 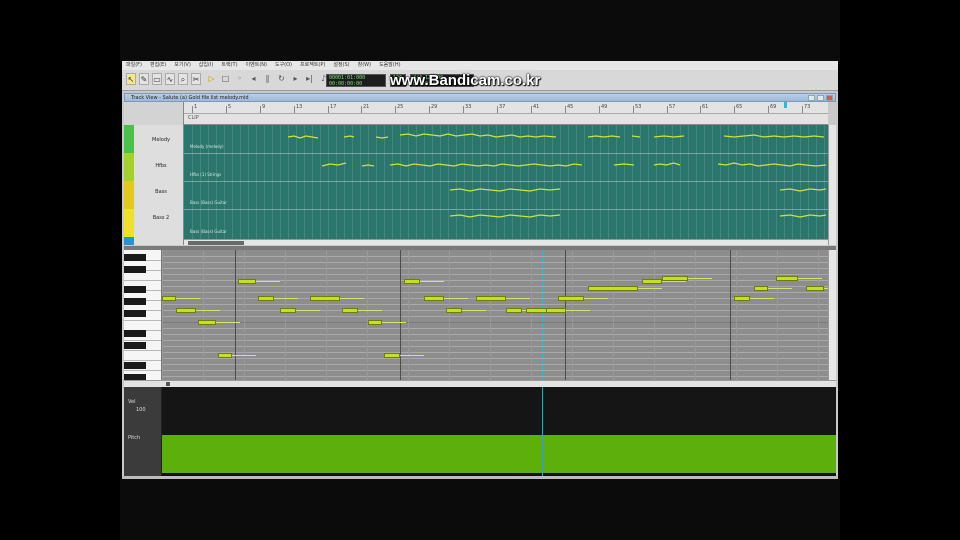 I want to click on eraser-icon: ▭, so click(x=157, y=79).